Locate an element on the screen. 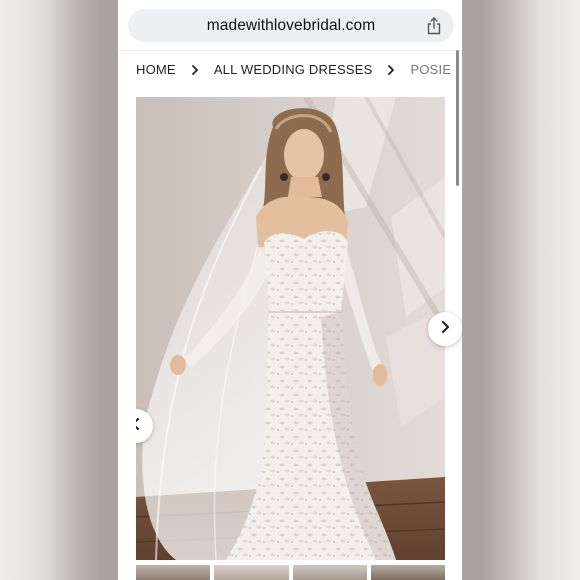  chevron-left-icon is located at coordinates (138, 426).